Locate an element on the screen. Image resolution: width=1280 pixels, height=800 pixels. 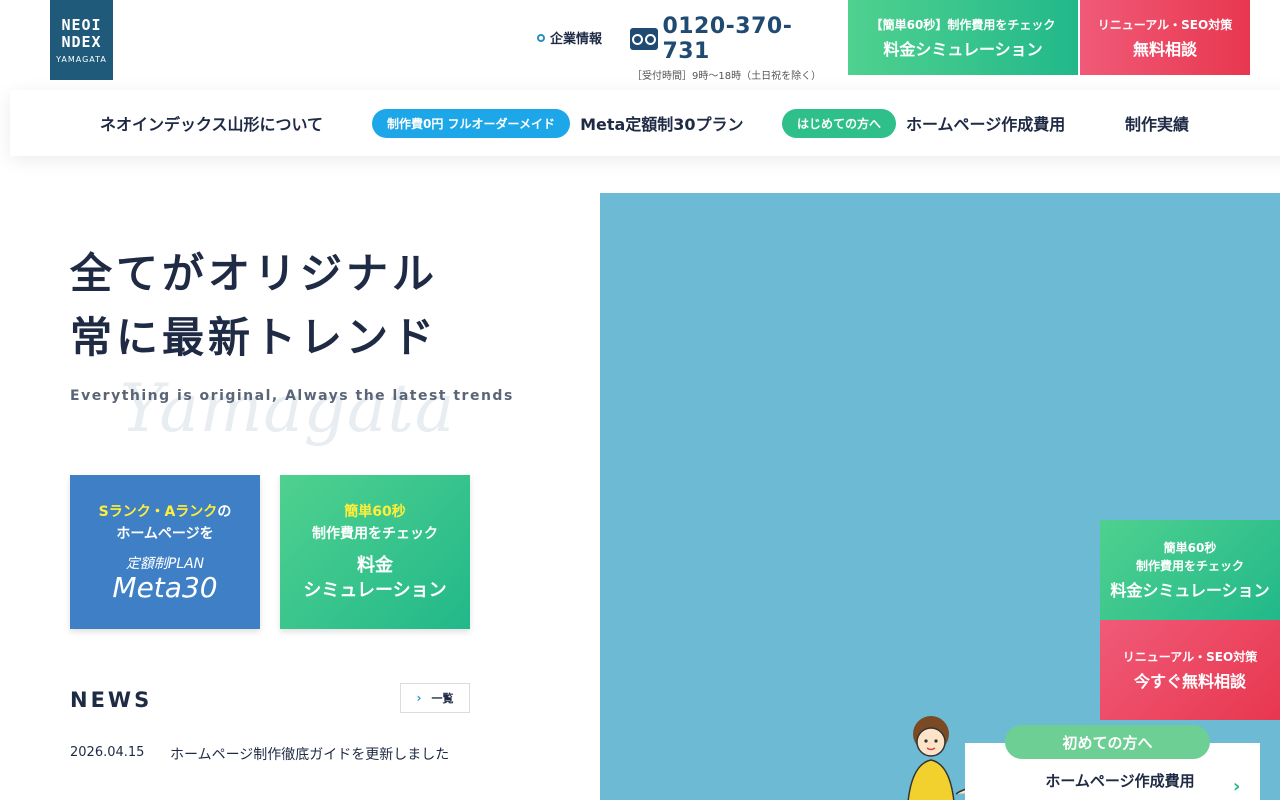
side-consult-large: 今すぐ無料相談 is located at coordinates (1189, 681).